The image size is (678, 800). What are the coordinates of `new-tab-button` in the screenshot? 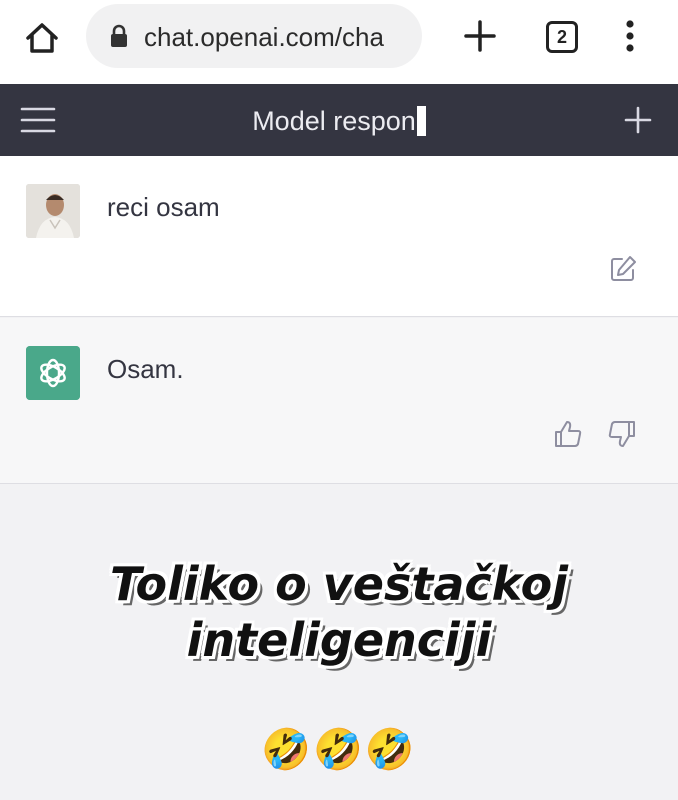 It's located at (480, 36).